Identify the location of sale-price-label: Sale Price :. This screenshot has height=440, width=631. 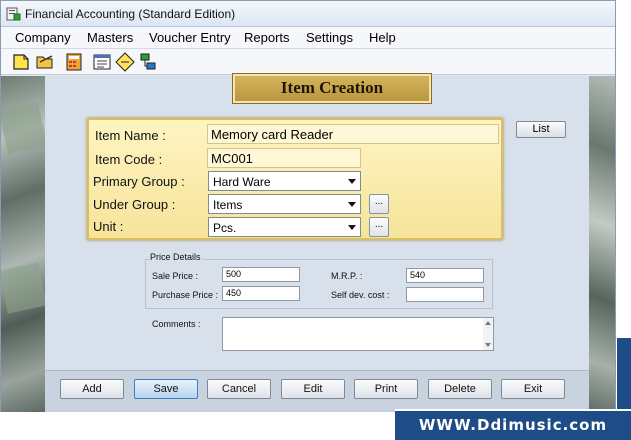
(175, 276).